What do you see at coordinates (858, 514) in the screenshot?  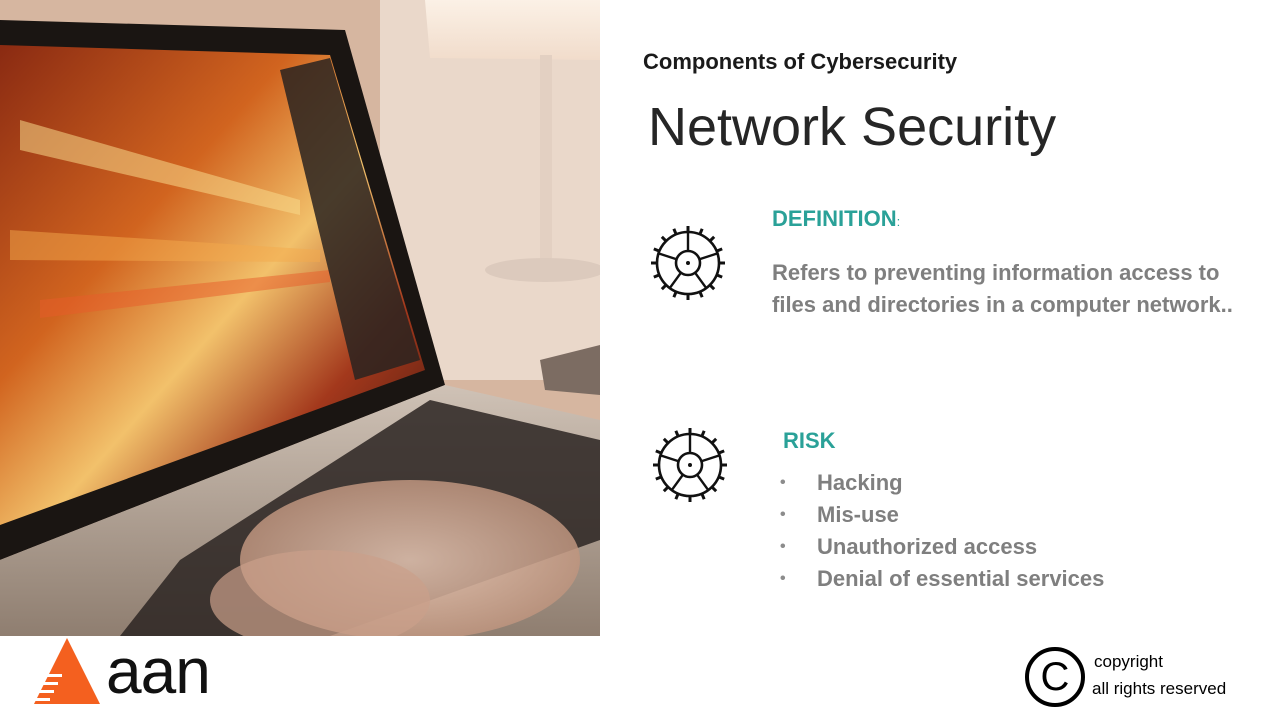 I see `risk-item-label: Mis-use` at bounding box center [858, 514].